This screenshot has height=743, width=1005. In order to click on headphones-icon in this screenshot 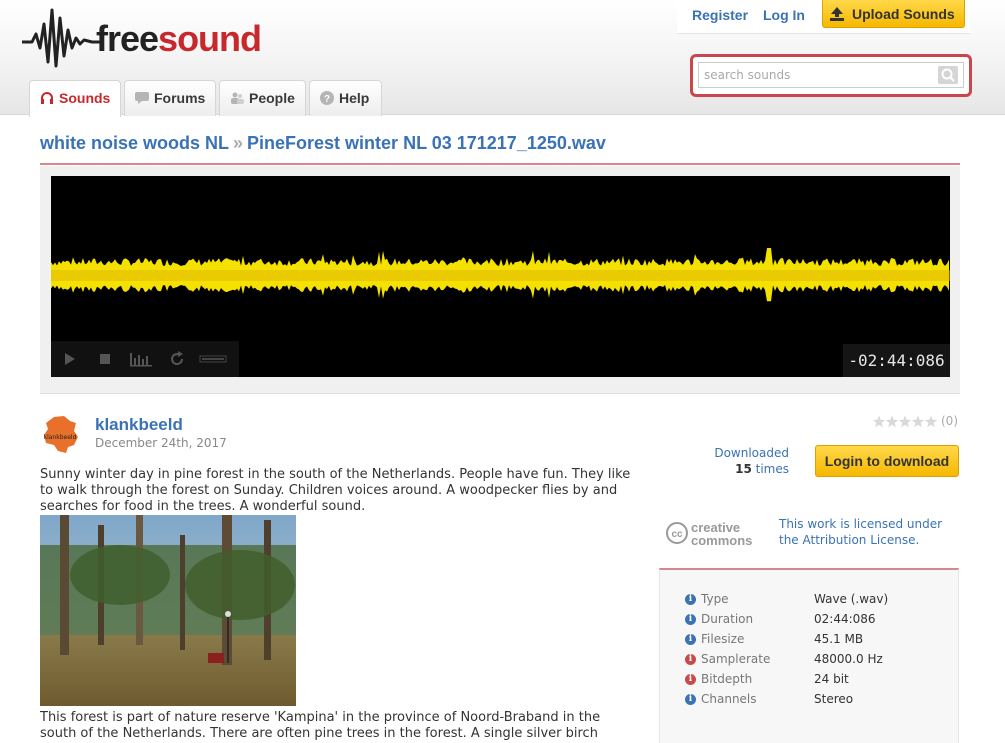, I will do `click(47, 98)`.